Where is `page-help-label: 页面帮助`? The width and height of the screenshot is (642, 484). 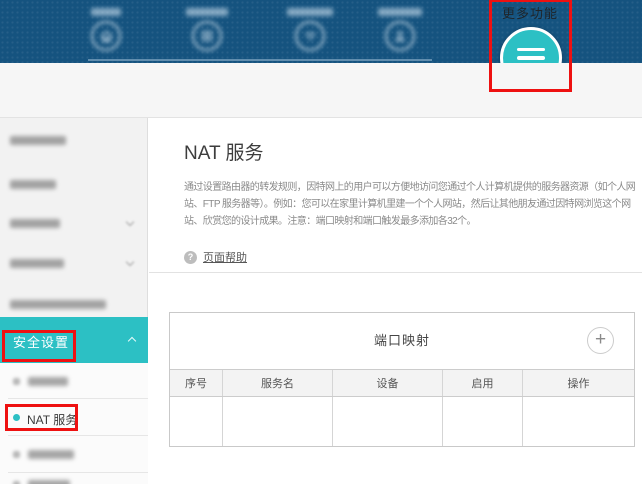
page-help-label: 页面帮助 is located at coordinates (225, 258).